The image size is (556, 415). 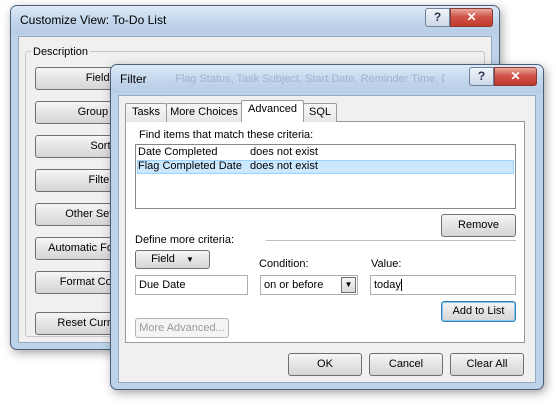 I want to click on criteria-heading: Find items that match these criteria:, so click(x=226, y=135).